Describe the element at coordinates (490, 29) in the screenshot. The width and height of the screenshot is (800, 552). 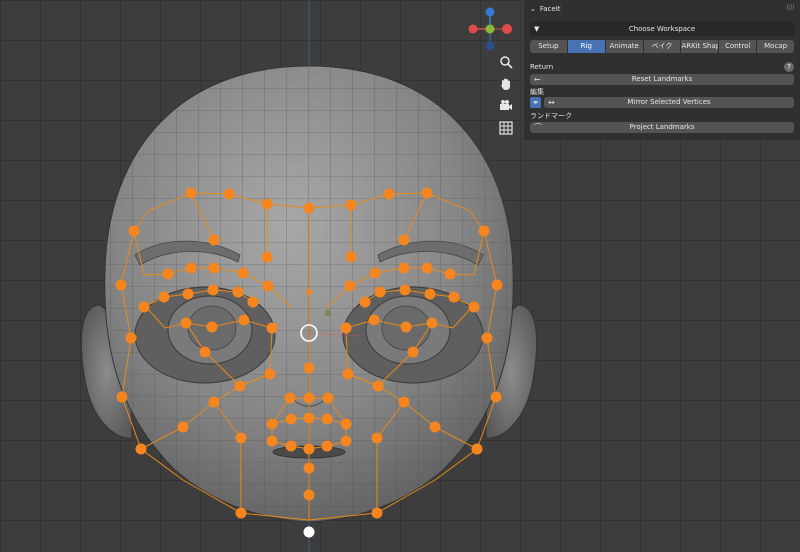
I see `navigation-gizmo` at that location.